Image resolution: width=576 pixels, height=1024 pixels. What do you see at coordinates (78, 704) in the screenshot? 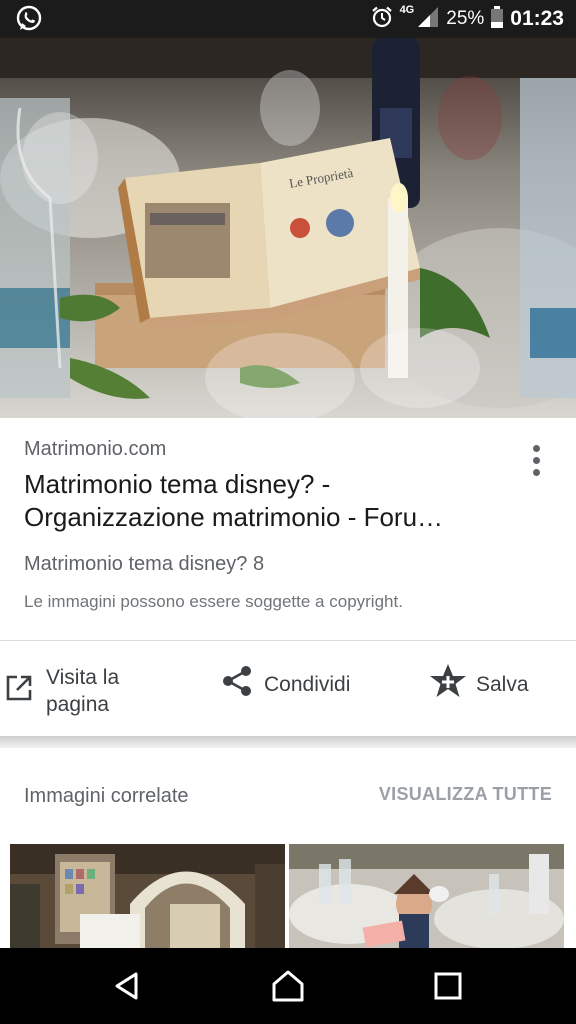
I see `visit-label-line-2: pagina` at bounding box center [78, 704].